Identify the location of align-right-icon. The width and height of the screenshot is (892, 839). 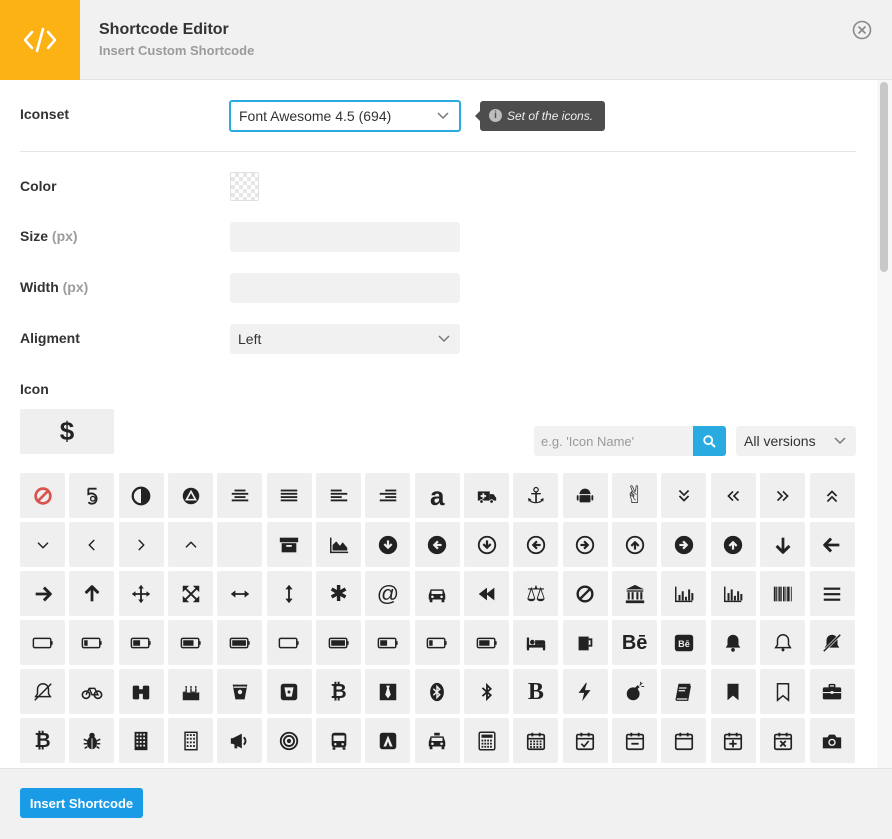
(388, 495).